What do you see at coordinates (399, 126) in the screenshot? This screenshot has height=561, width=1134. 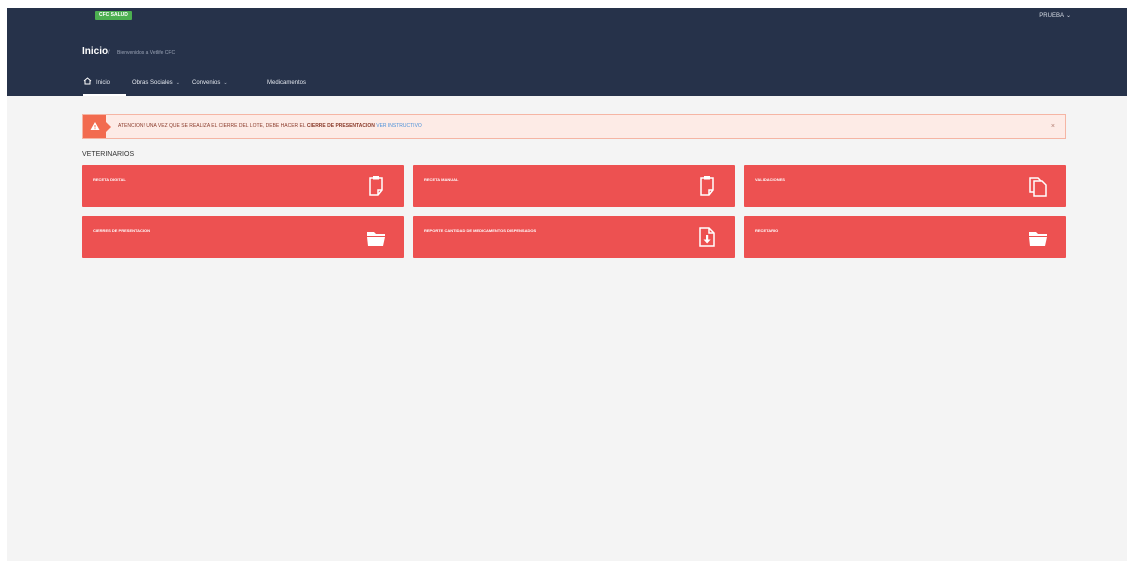 I see `instructions-link: VER INSTRUCTIVO` at bounding box center [399, 126].